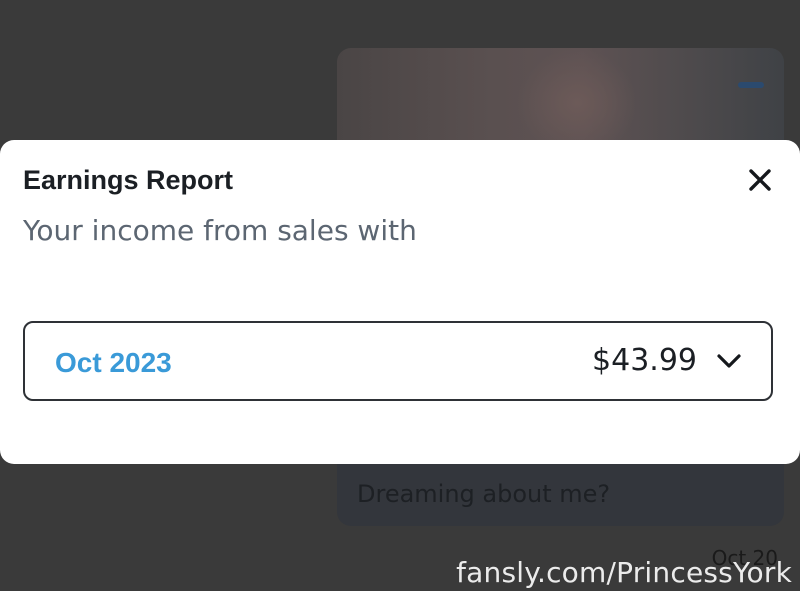 The width and height of the screenshot is (800, 591). Describe the element at coordinates (751, 85) in the screenshot. I see `media-indicator` at that location.